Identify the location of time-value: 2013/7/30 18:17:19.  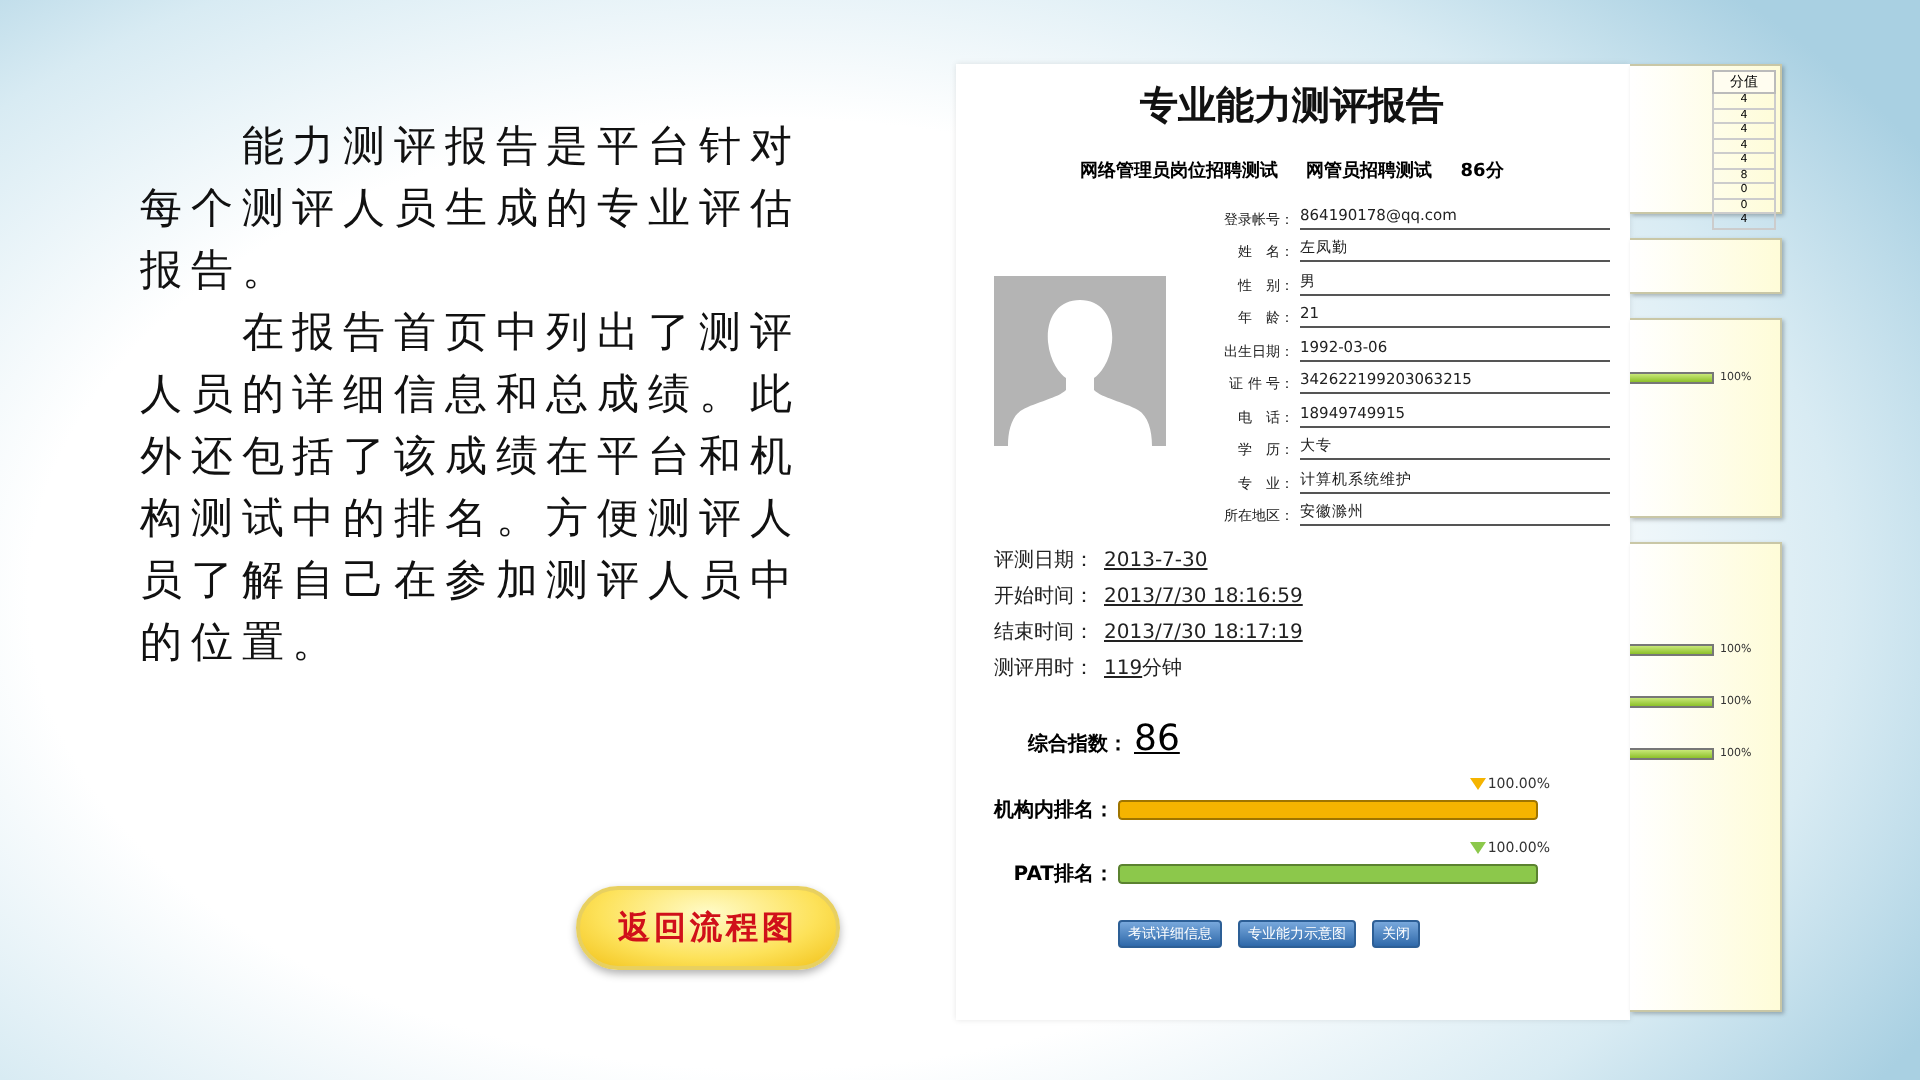
(1203, 633).